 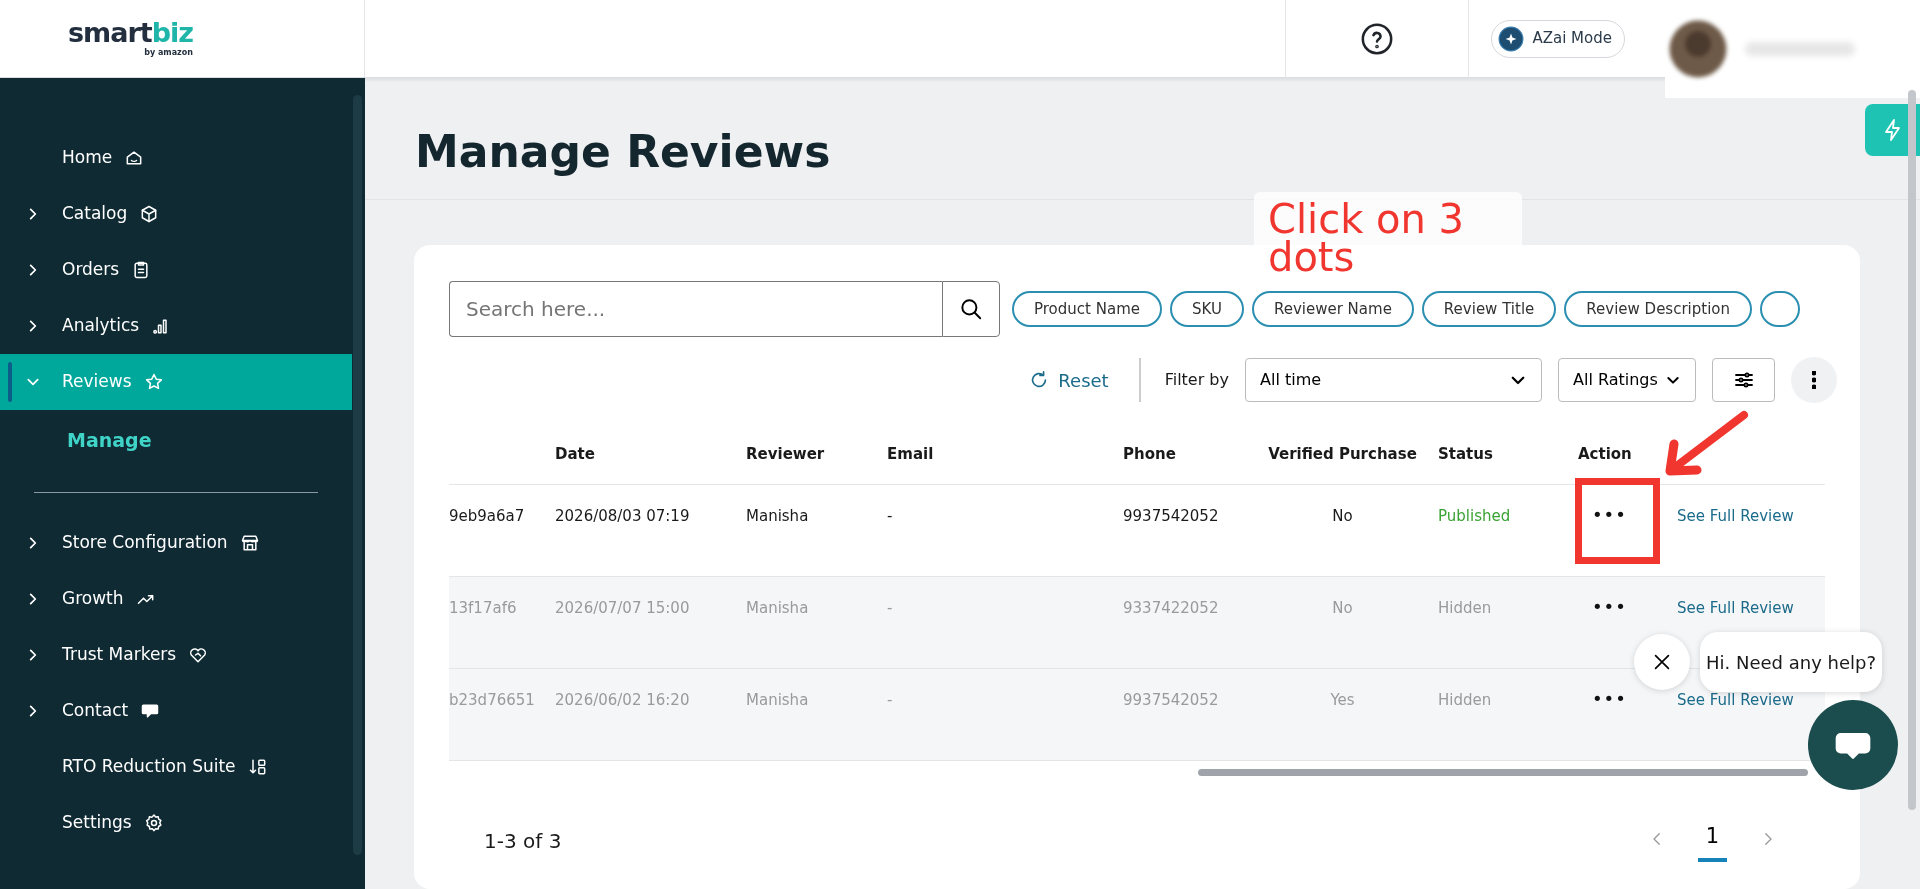 What do you see at coordinates (1780, 309) in the screenshot?
I see `filter-chip` at bounding box center [1780, 309].